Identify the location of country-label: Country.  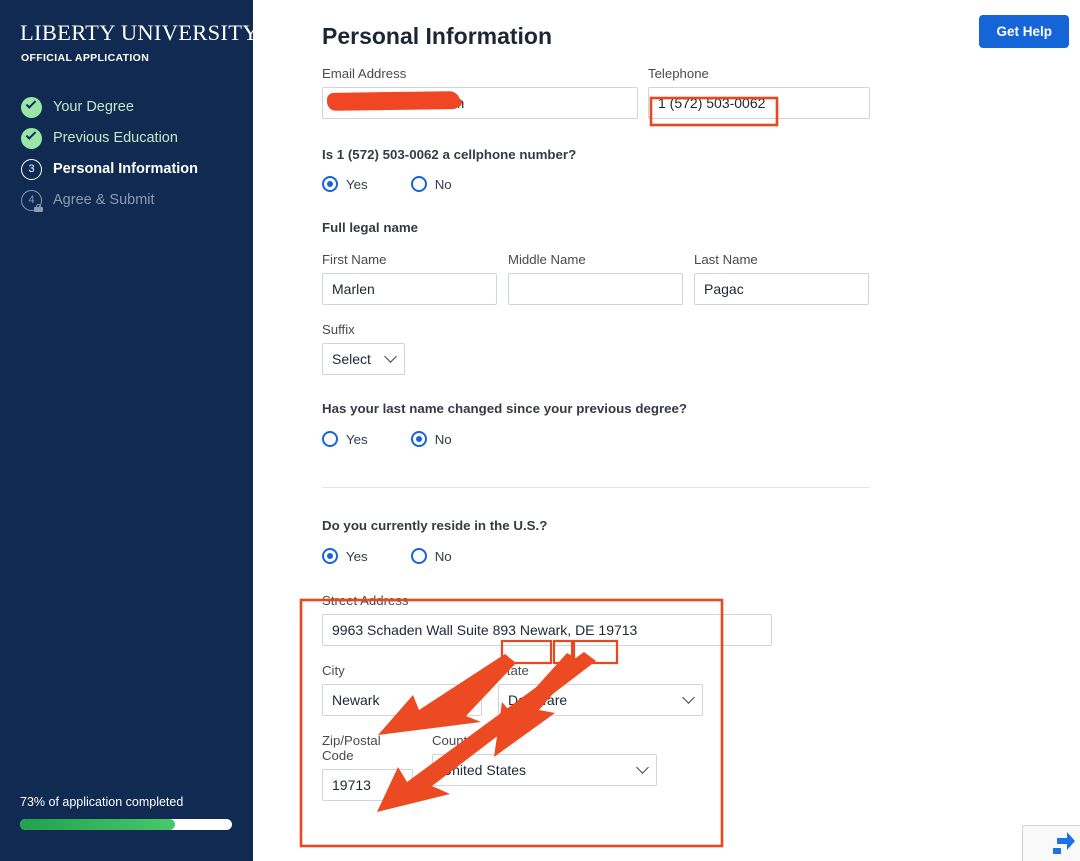
(455, 740).